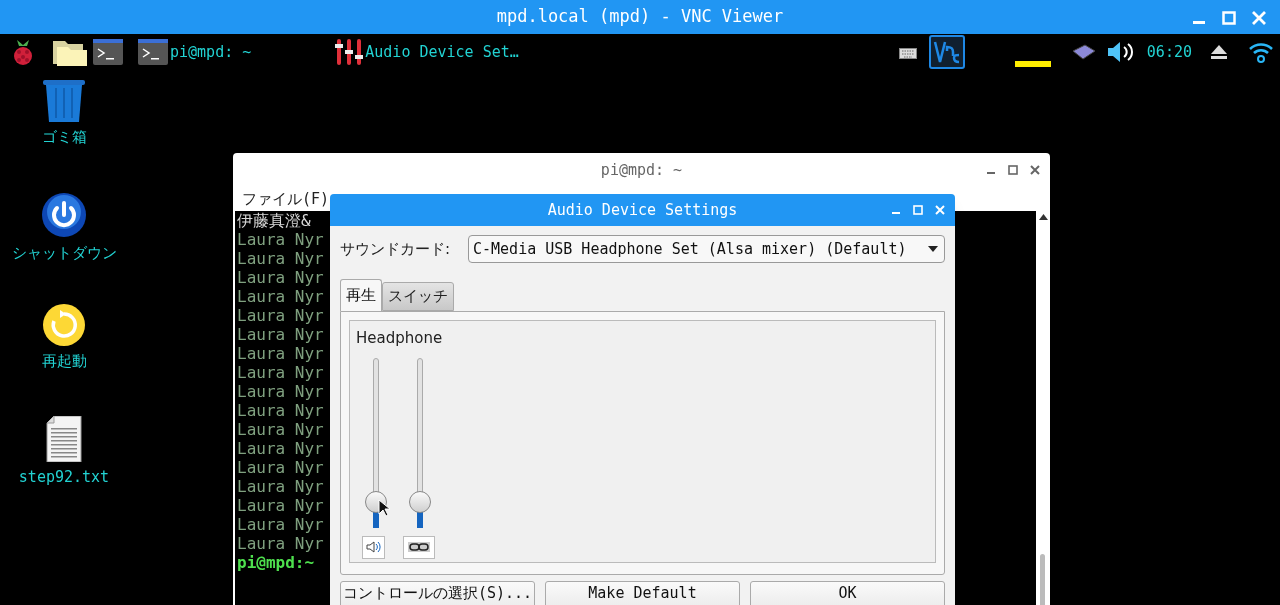 Image resolution: width=1280 pixels, height=605 pixels. Describe the element at coordinates (276, 562) in the screenshot. I see `terminal-line: pi@mpd:~` at that location.